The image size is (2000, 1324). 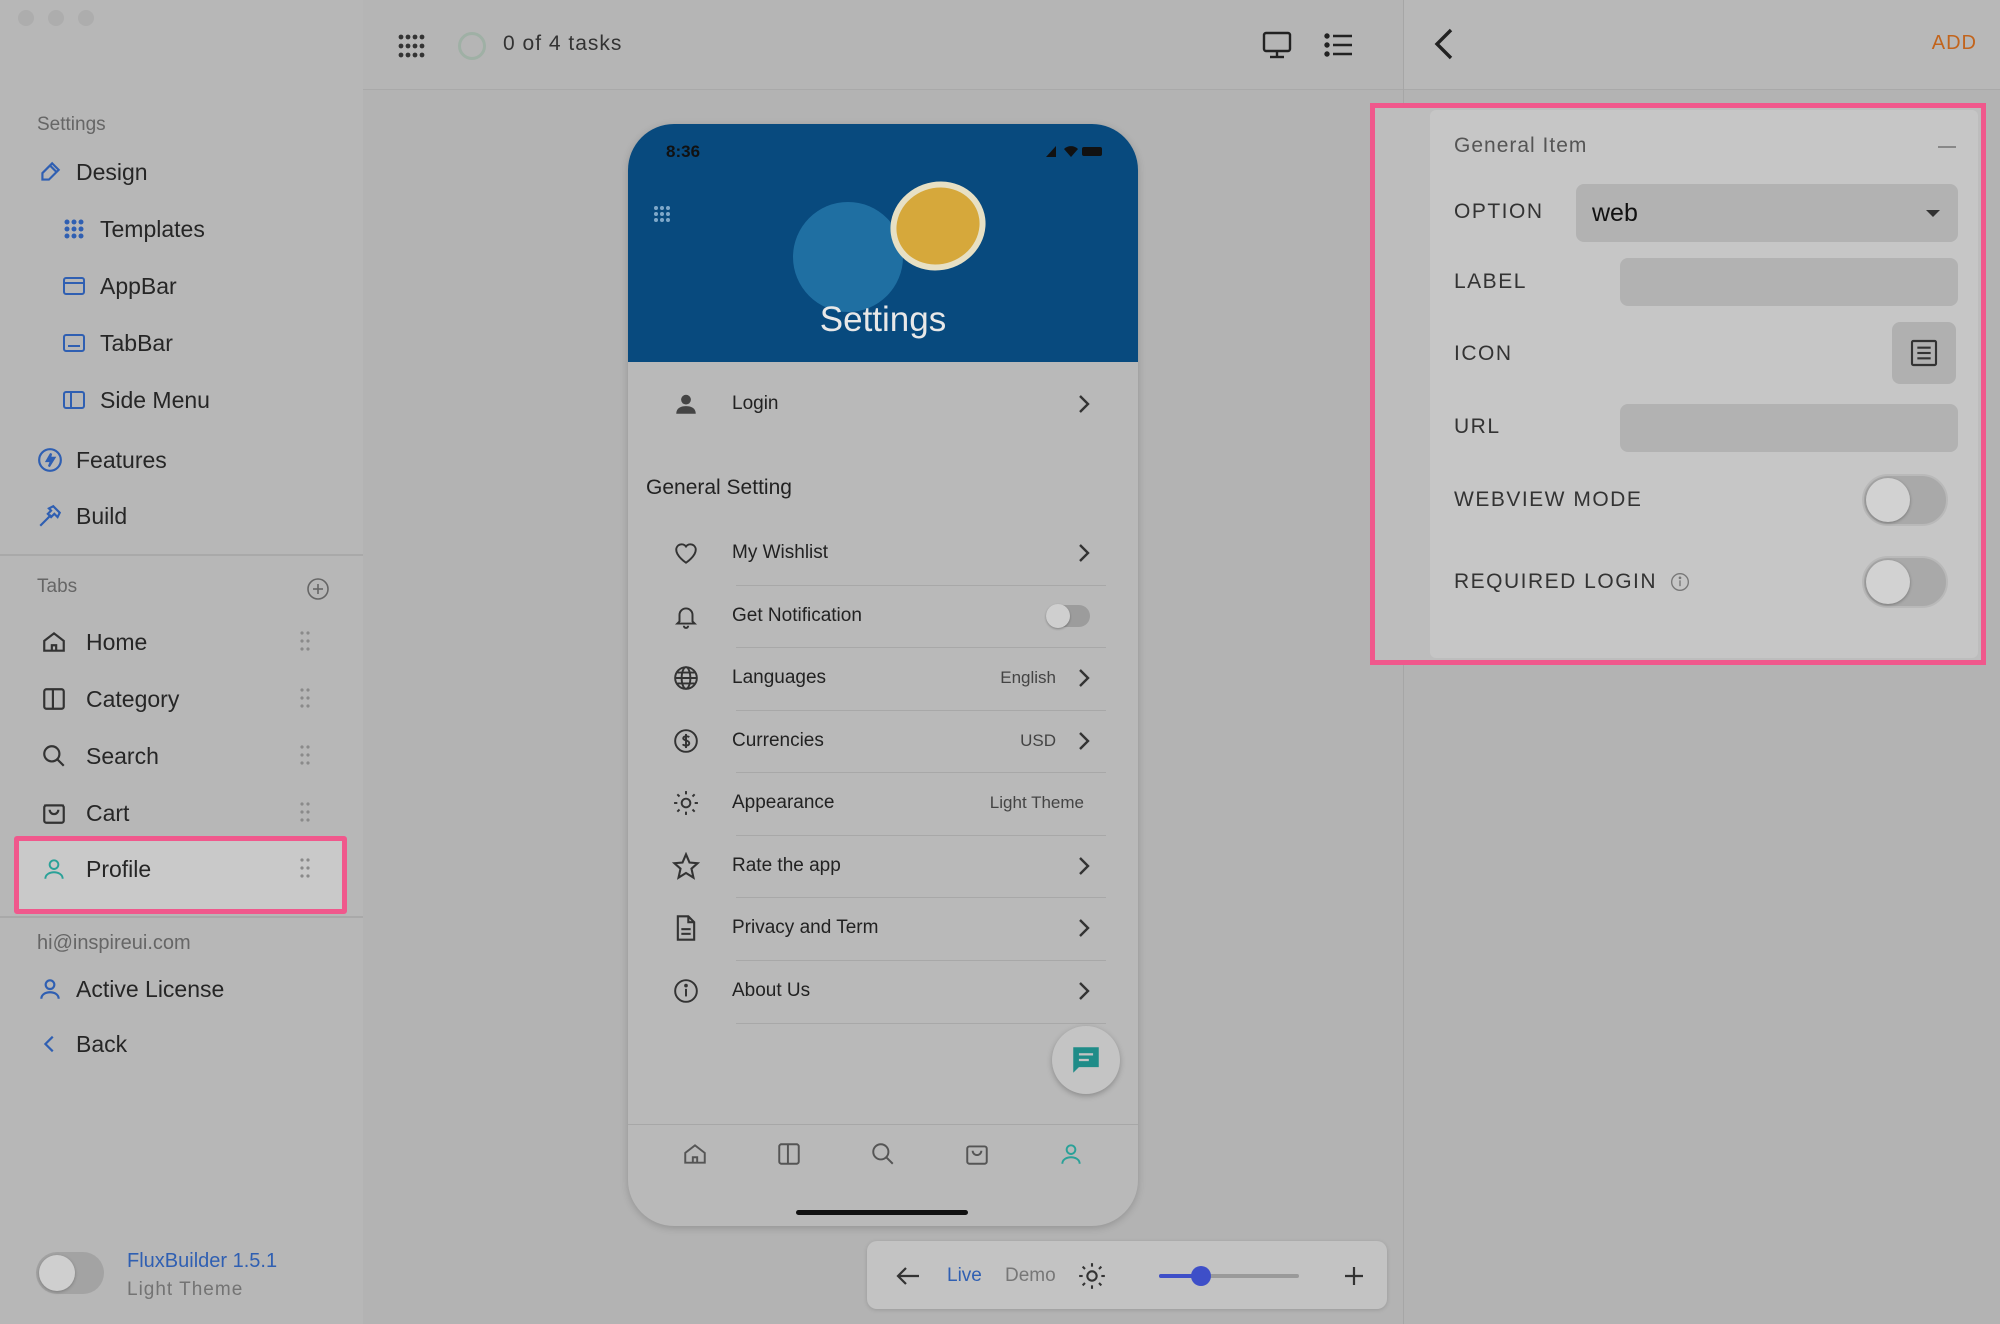 I want to click on add-tab-icon, so click(x=318, y=589).